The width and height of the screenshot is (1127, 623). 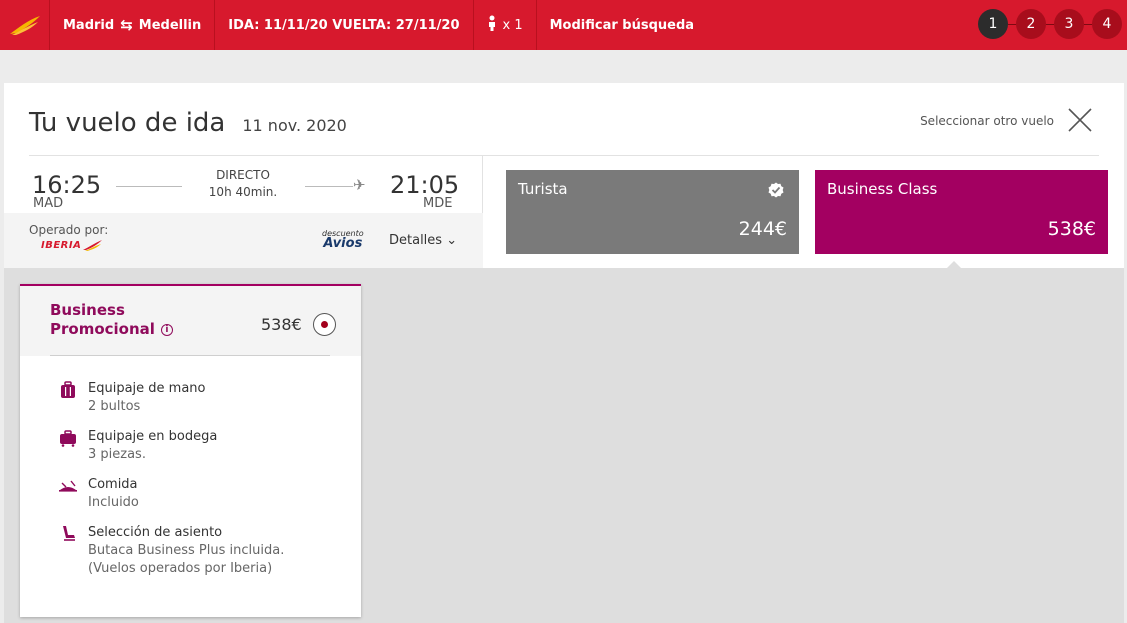 I want to click on iberia-logo, so click(x=25, y=25).